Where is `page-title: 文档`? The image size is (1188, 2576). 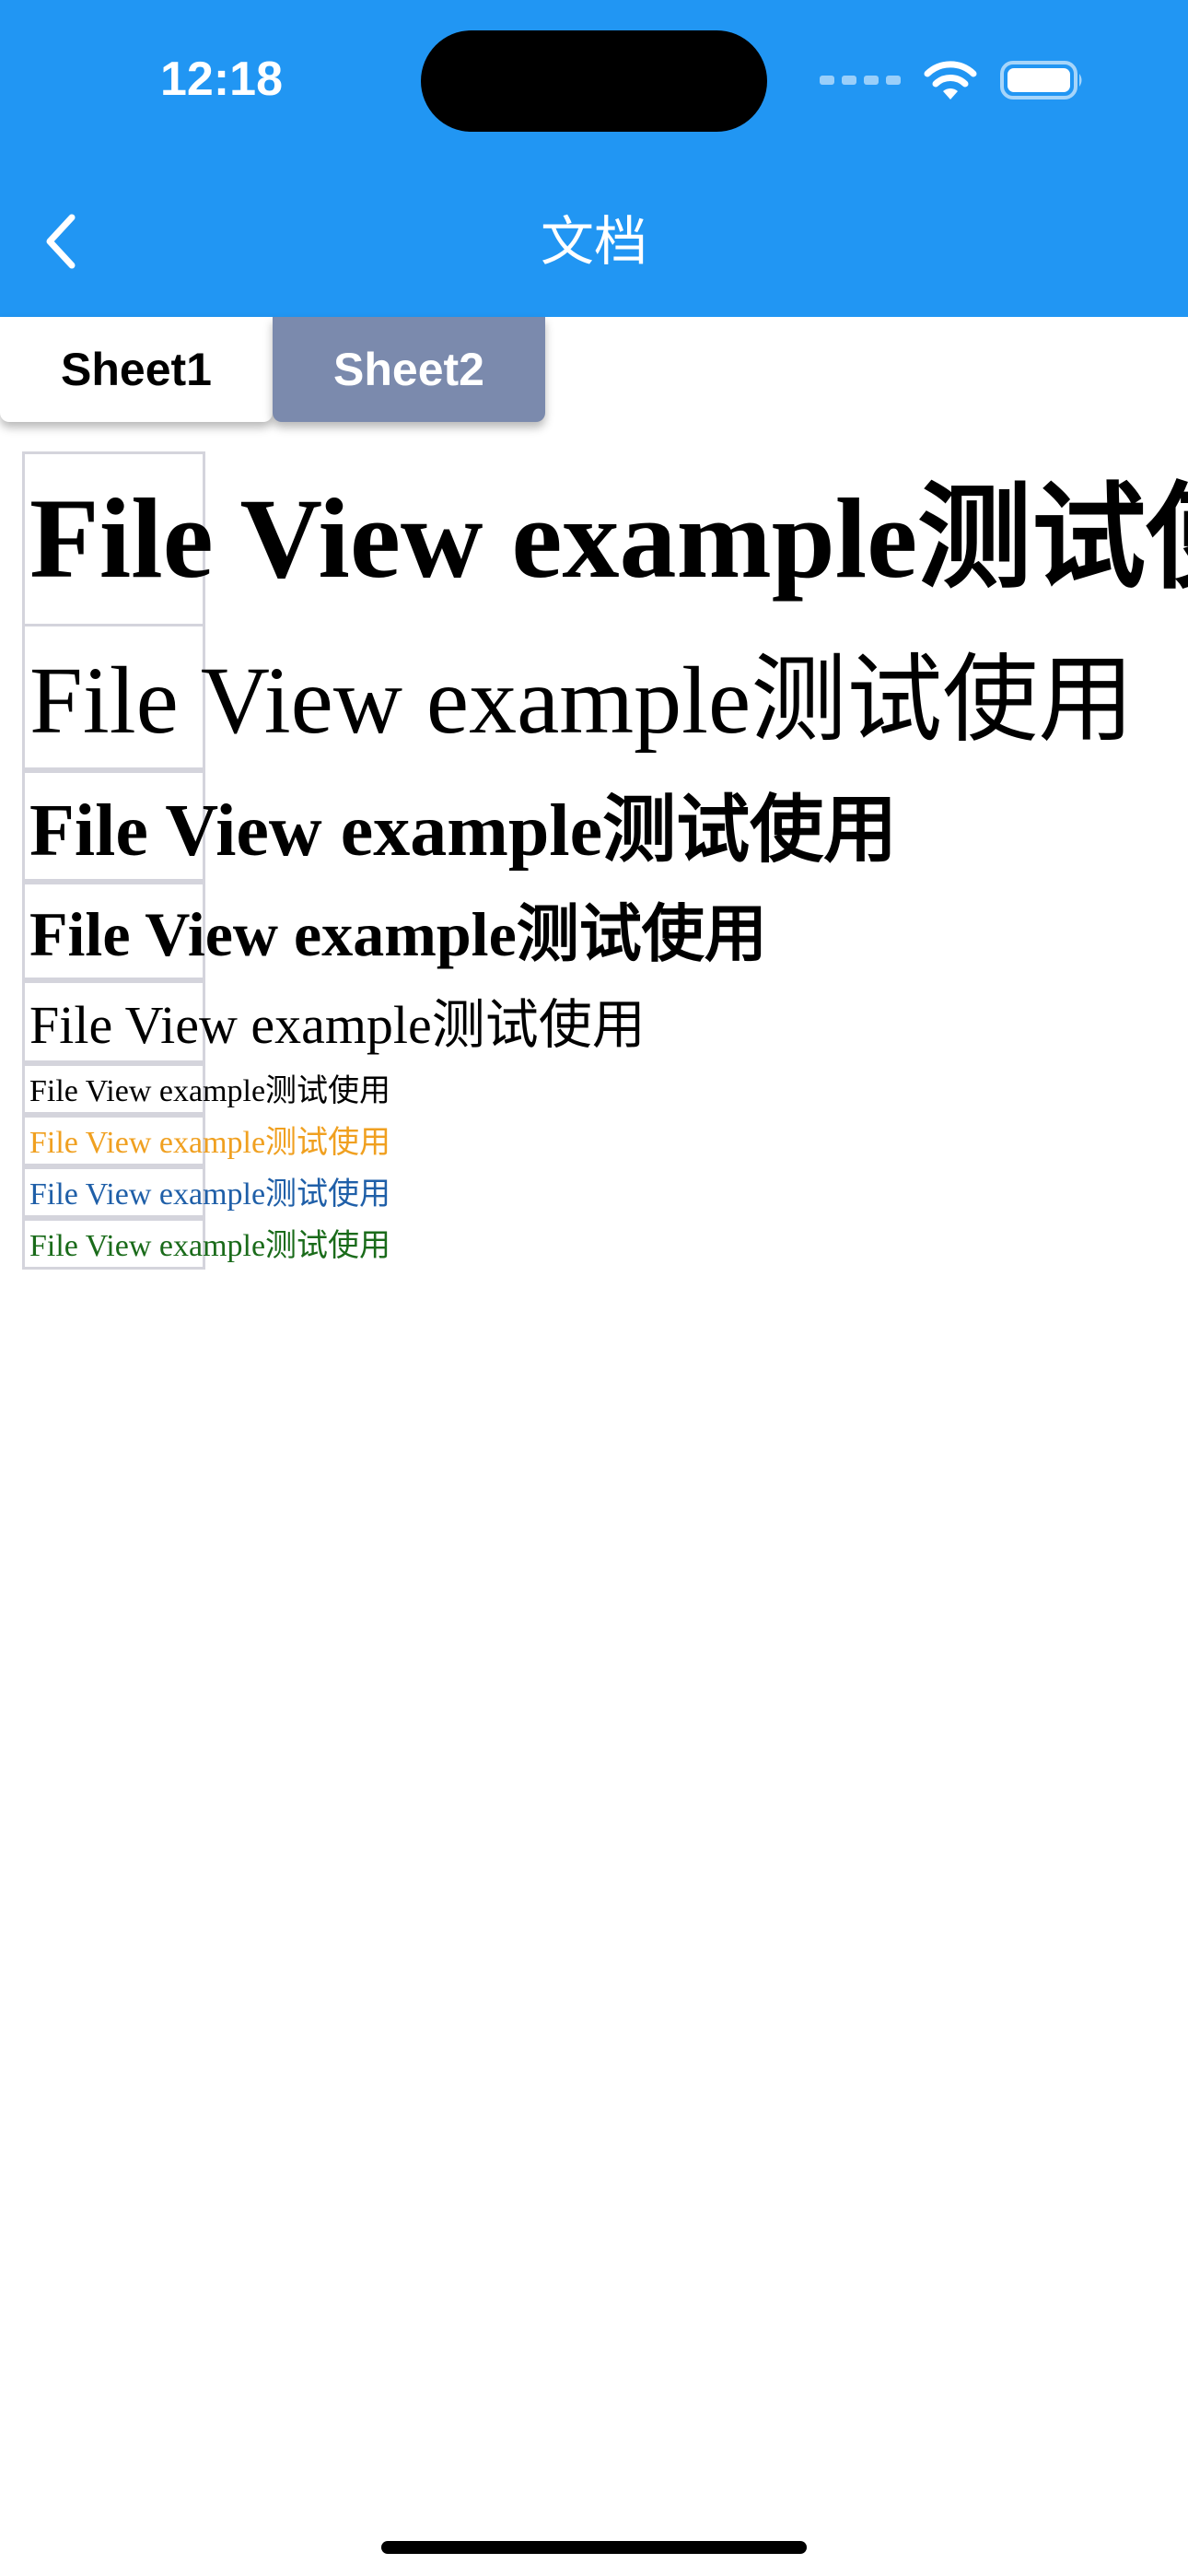
page-title: 文档 is located at coordinates (593, 241).